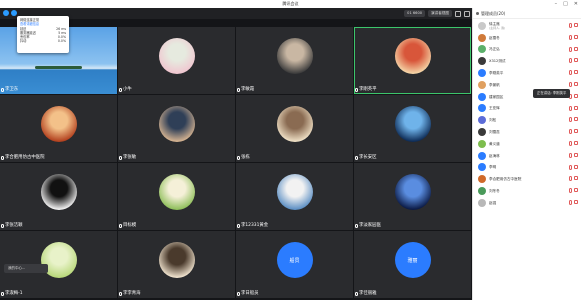 Image resolution: width=581 pixels, height=300 pixels. Describe the element at coordinates (43, 35) in the screenshot. I see `network-stats: 延迟 26 ms 服务器延迟 5 ms 丢包率 0.0% 抖动 0.0%` at that location.